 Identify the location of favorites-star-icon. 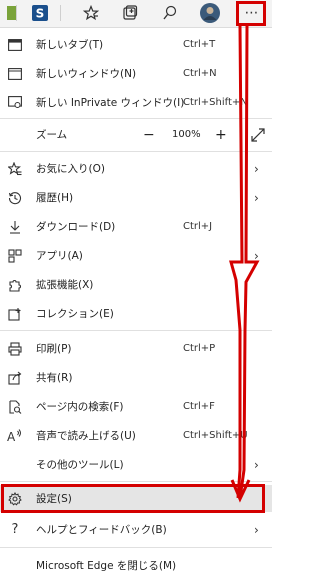
(91, 13).